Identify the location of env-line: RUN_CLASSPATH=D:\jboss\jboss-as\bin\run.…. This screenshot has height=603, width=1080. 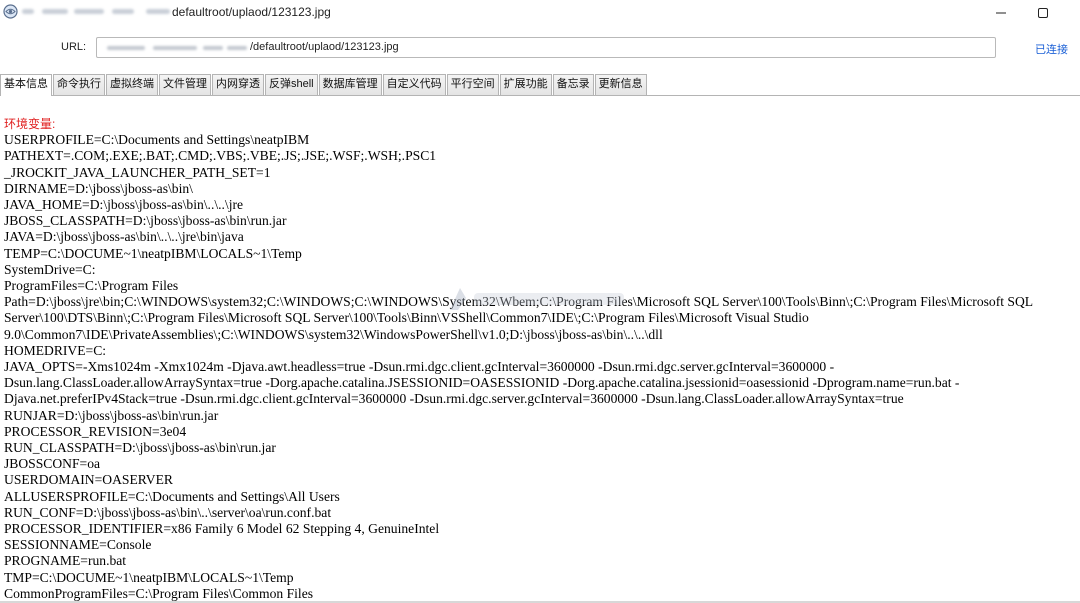
(140, 448).